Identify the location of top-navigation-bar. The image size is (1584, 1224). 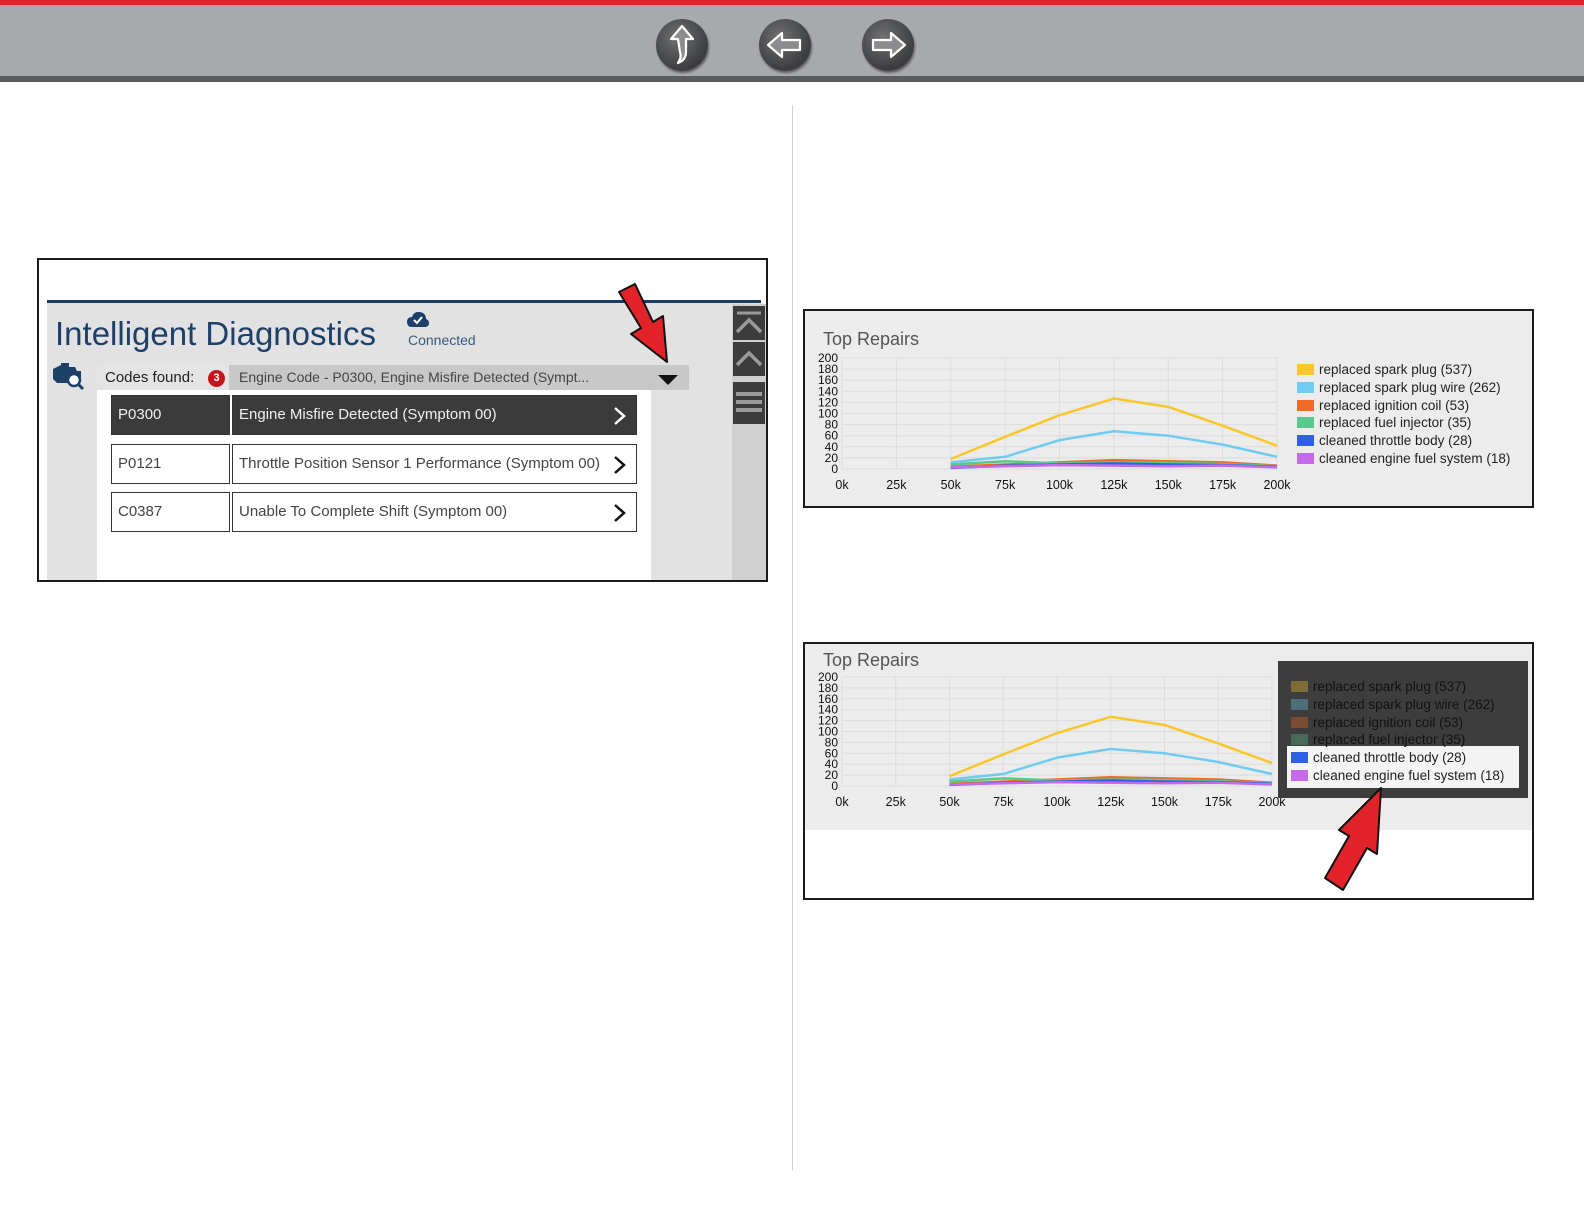
(792, 41).